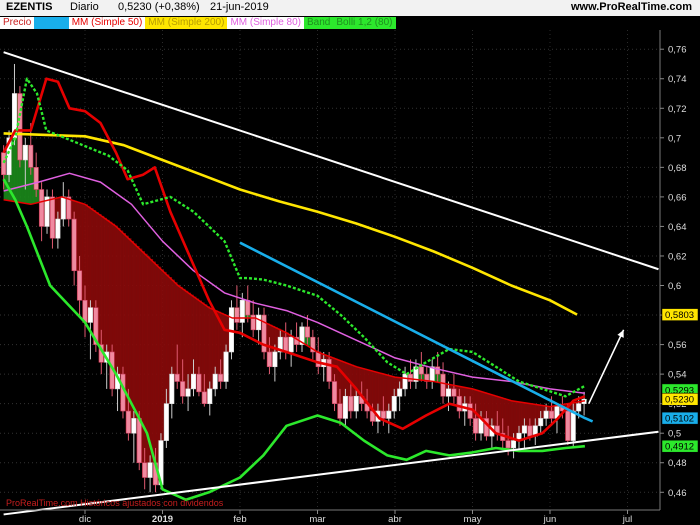  I want to click on time-axis: dic 2019 feb mar abr may jun jul, so click(330, 517).